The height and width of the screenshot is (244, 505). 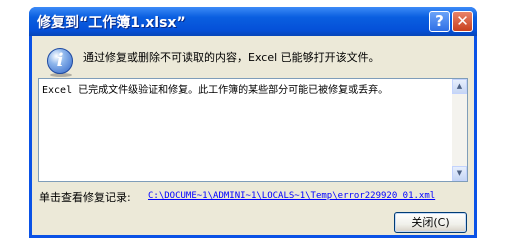 What do you see at coordinates (439, 21) in the screenshot?
I see `help-button: ?` at bounding box center [439, 21].